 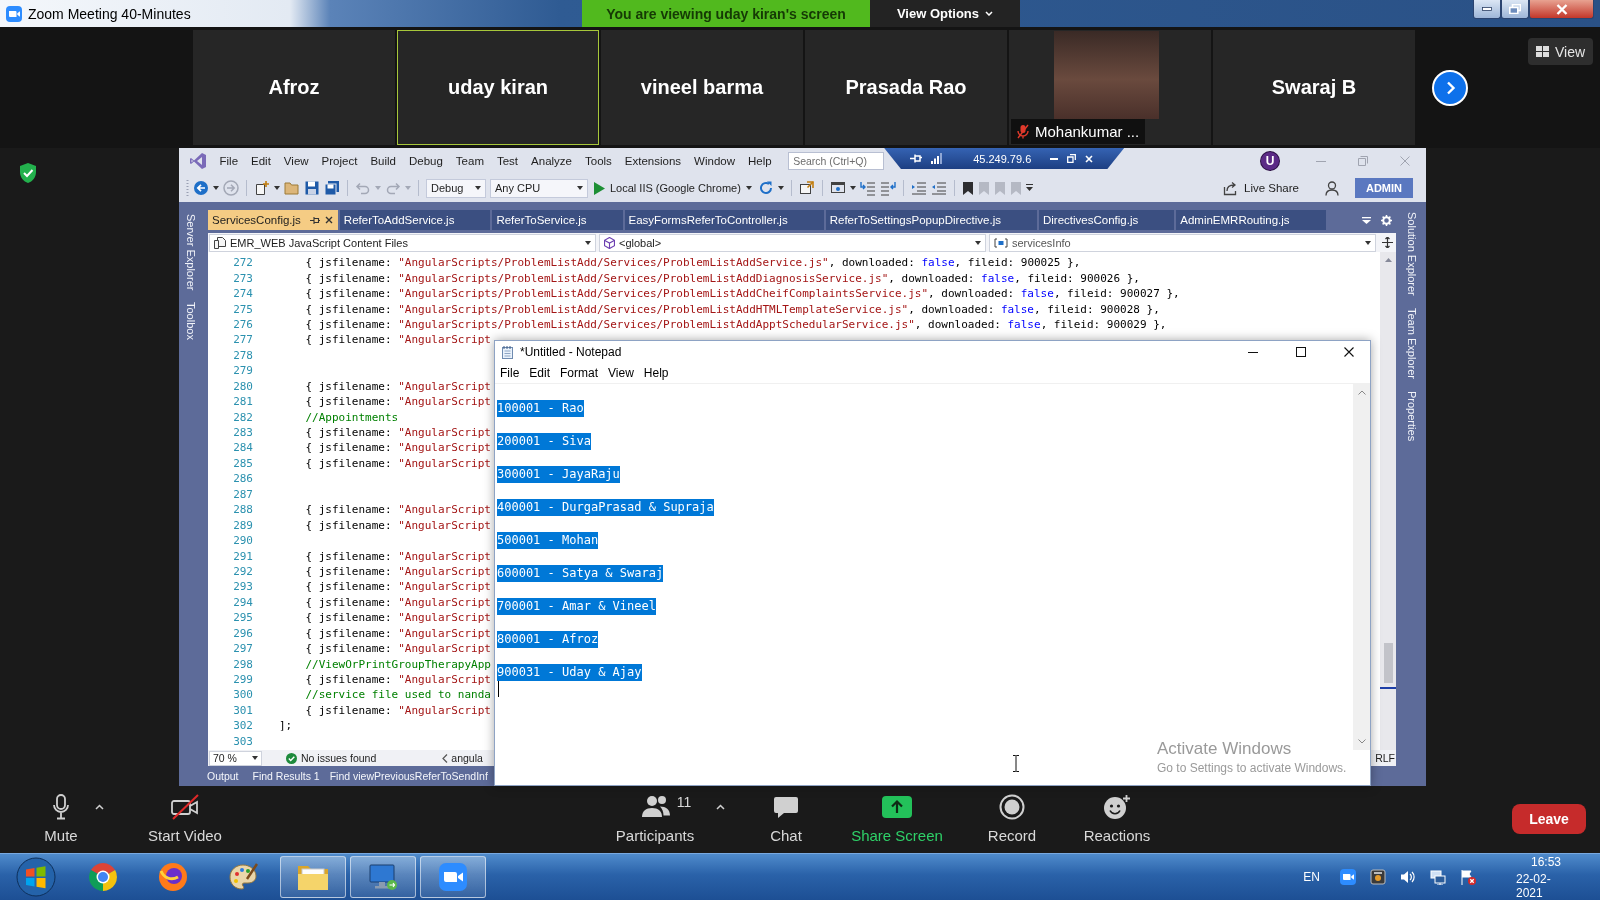 What do you see at coordinates (28, 173) in the screenshot?
I see `shield-check-icon` at bounding box center [28, 173].